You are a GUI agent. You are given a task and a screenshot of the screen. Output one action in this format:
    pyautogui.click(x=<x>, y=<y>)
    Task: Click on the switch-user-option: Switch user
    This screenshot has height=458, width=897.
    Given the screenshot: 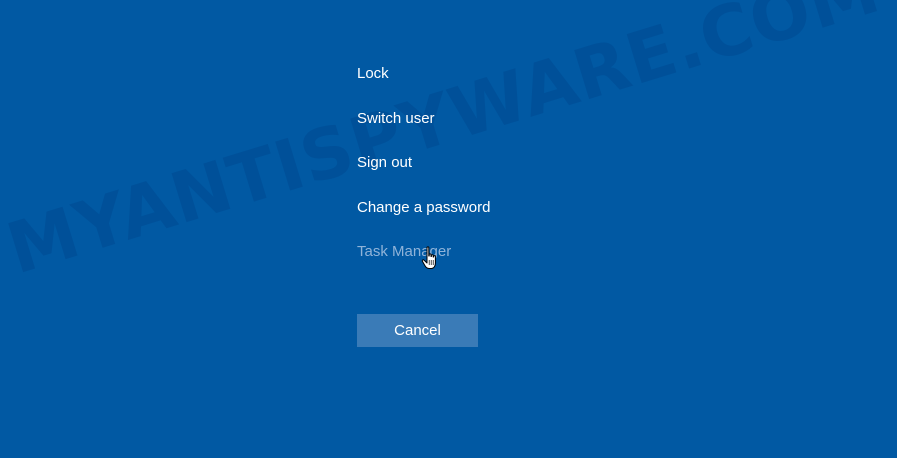 What is the action you would take?
    pyautogui.click(x=457, y=119)
    